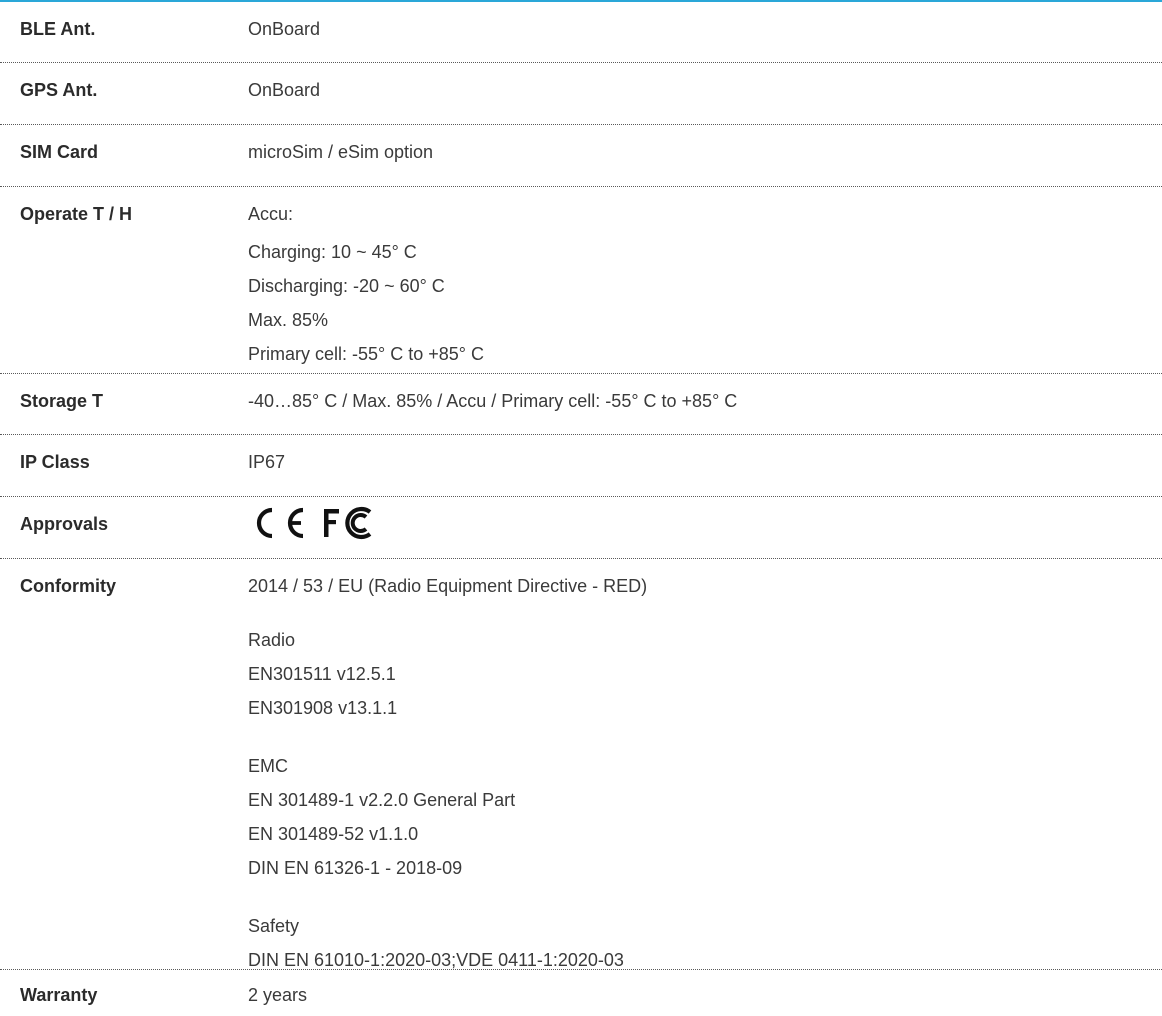 The height and width of the screenshot is (1016, 1162). I want to click on spec-value: IP67, so click(705, 466).